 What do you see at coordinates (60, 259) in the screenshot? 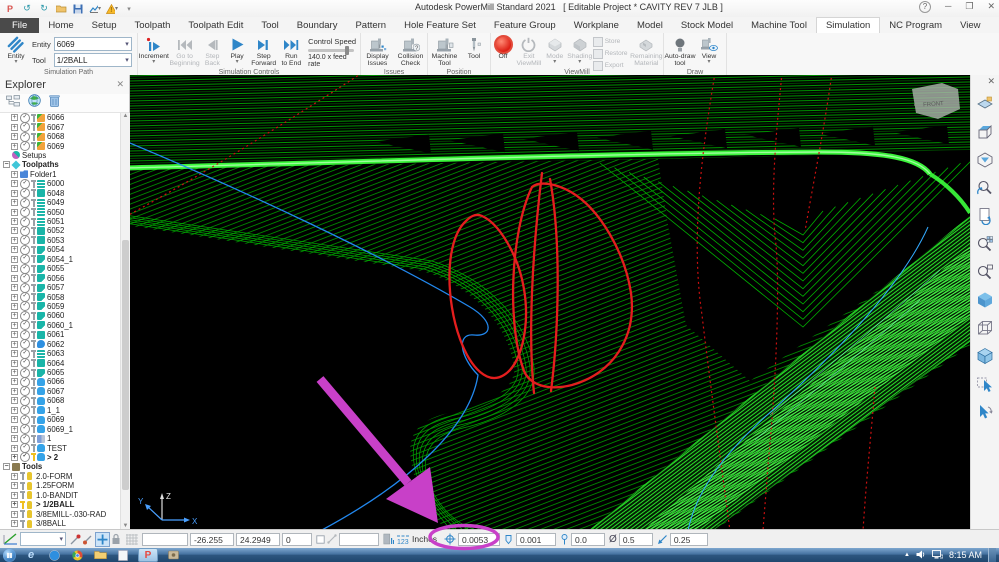
I see `tree-item-6054-1: + ✓ 6054_1` at bounding box center [60, 259].